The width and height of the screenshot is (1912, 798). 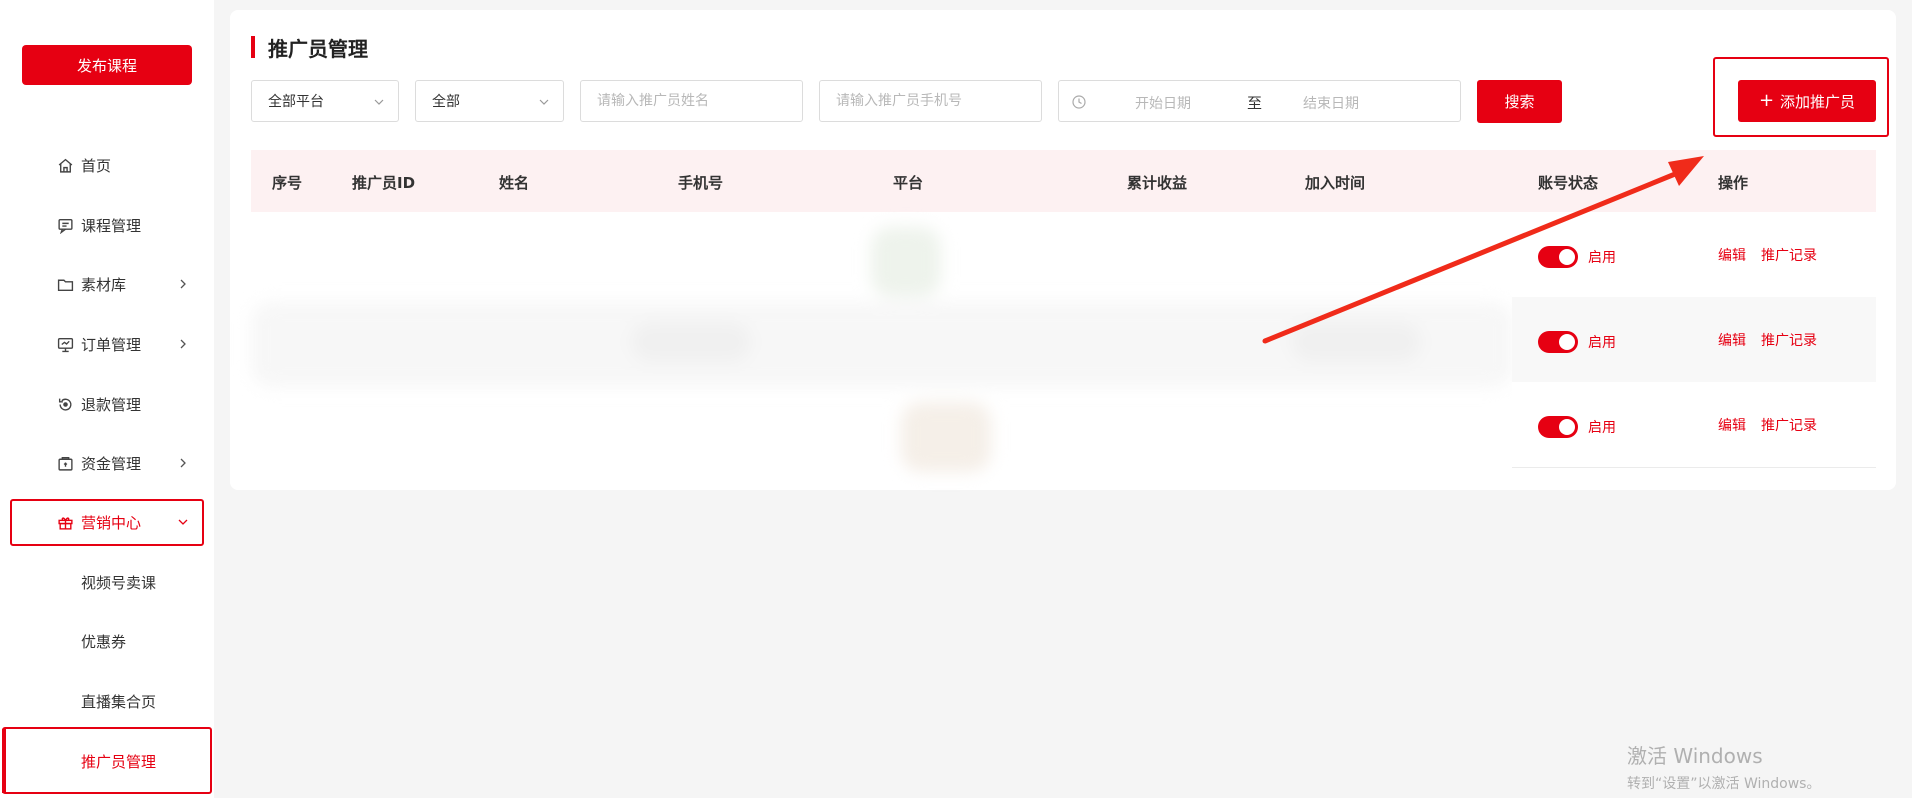 I want to click on column-header: 账号状态, so click(x=1568, y=183).